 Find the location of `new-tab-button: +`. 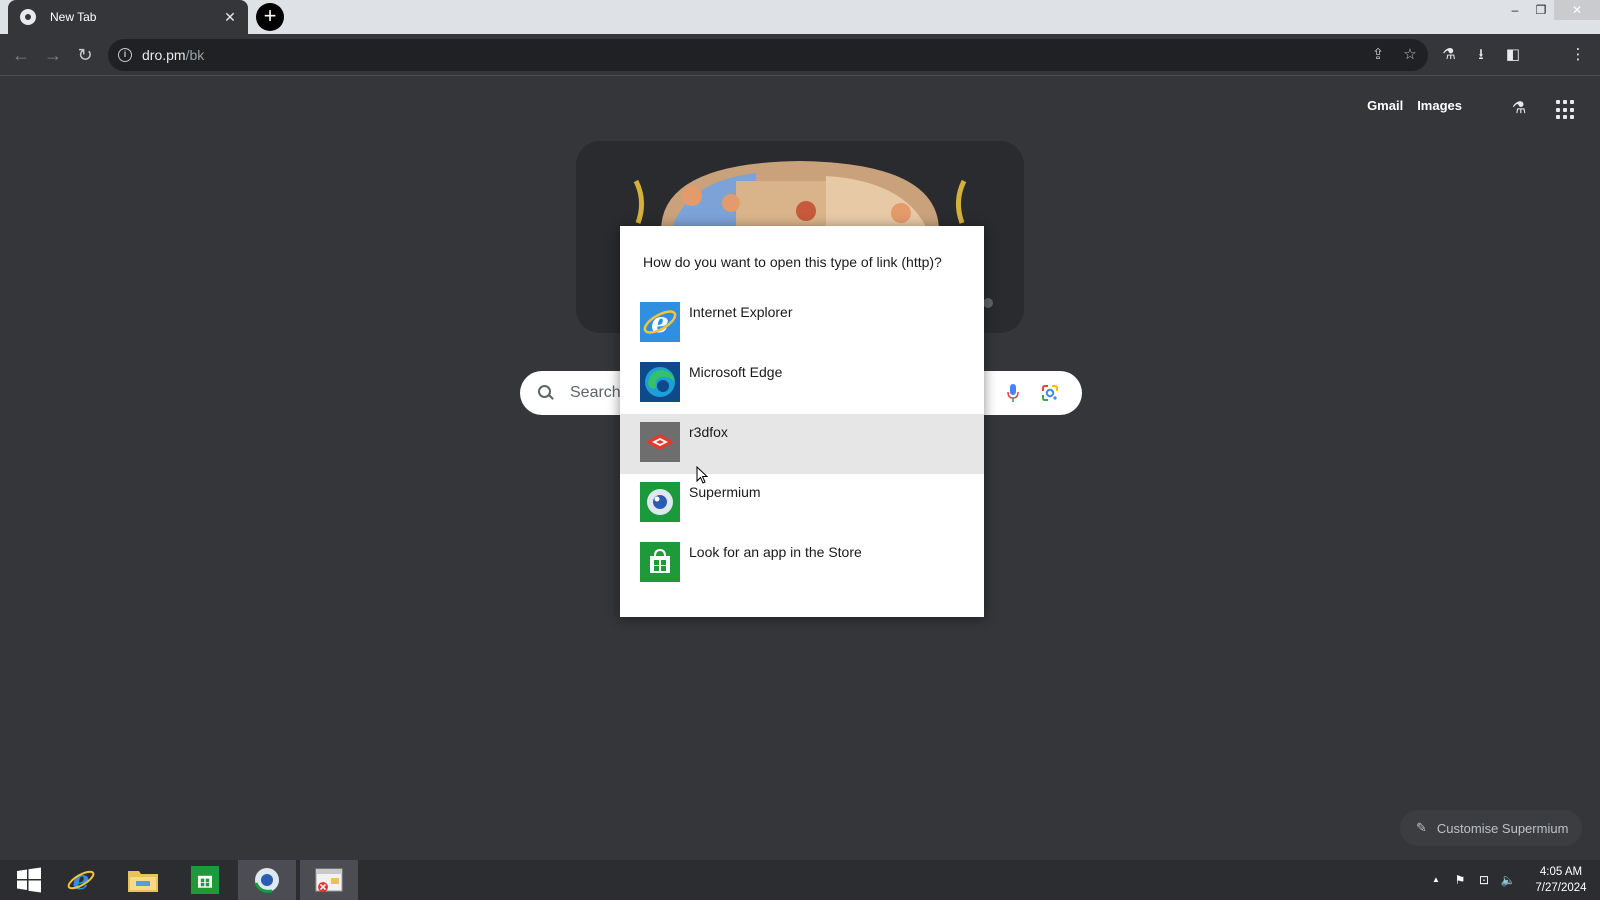

new-tab-button: + is located at coordinates (270, 17).